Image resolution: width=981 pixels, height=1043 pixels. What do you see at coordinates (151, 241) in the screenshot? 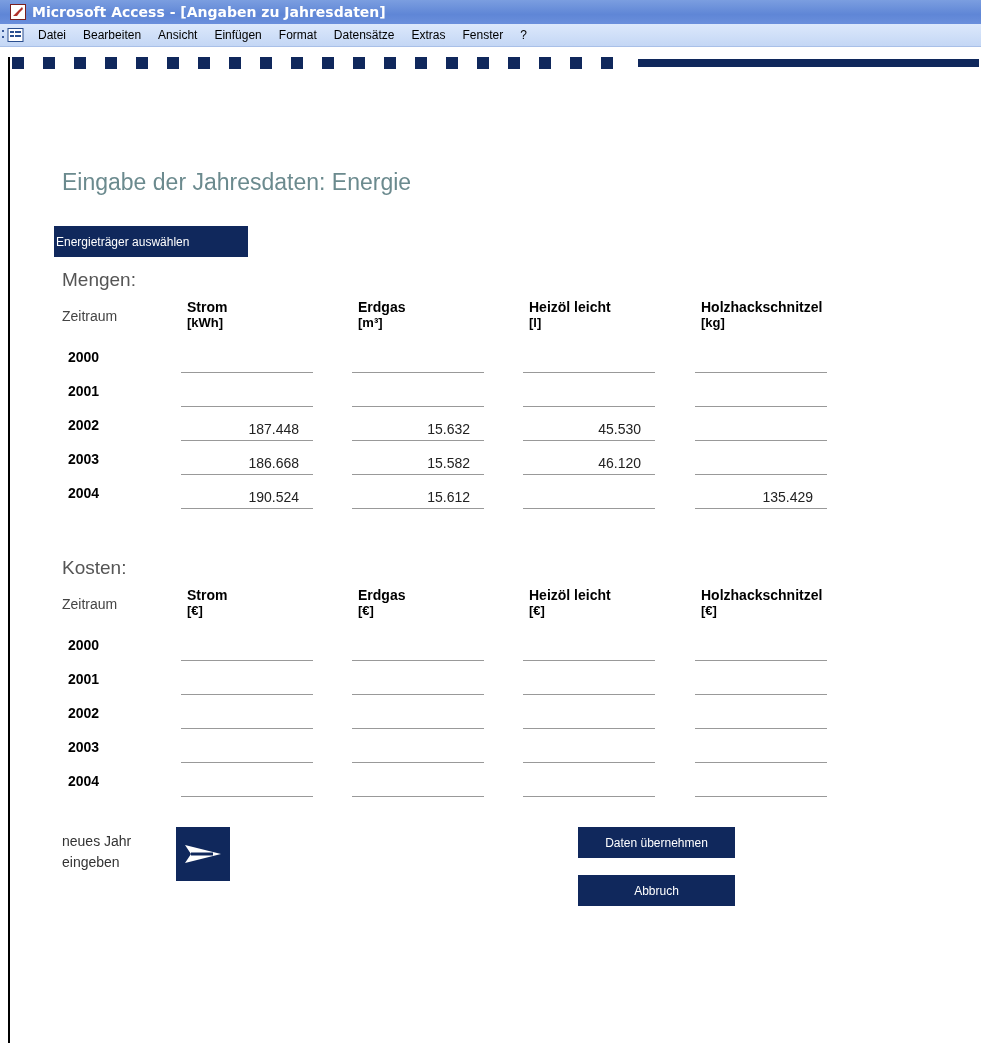
I see `select-button: Energieträger auswählen` at bounding box center [151, 241].